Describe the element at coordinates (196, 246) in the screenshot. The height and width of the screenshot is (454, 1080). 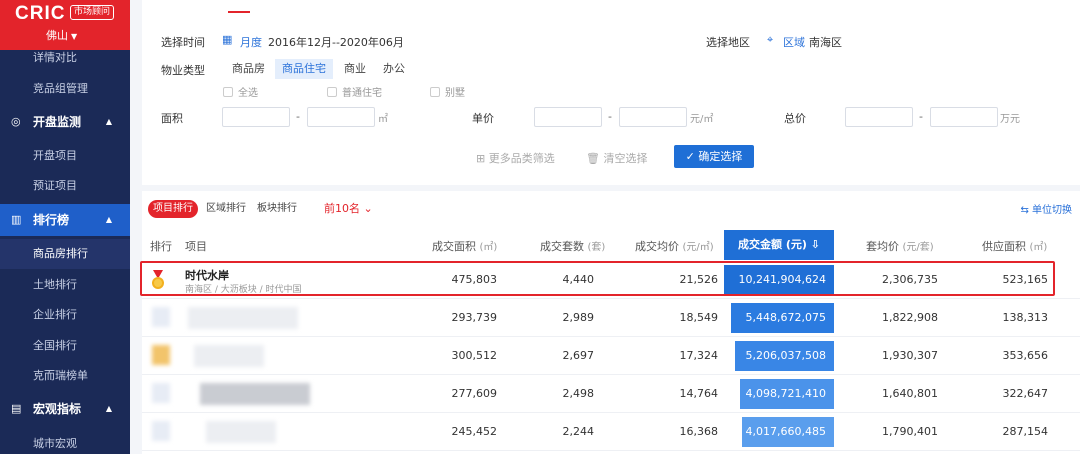
I see `col-header-project: 项目` at that location.